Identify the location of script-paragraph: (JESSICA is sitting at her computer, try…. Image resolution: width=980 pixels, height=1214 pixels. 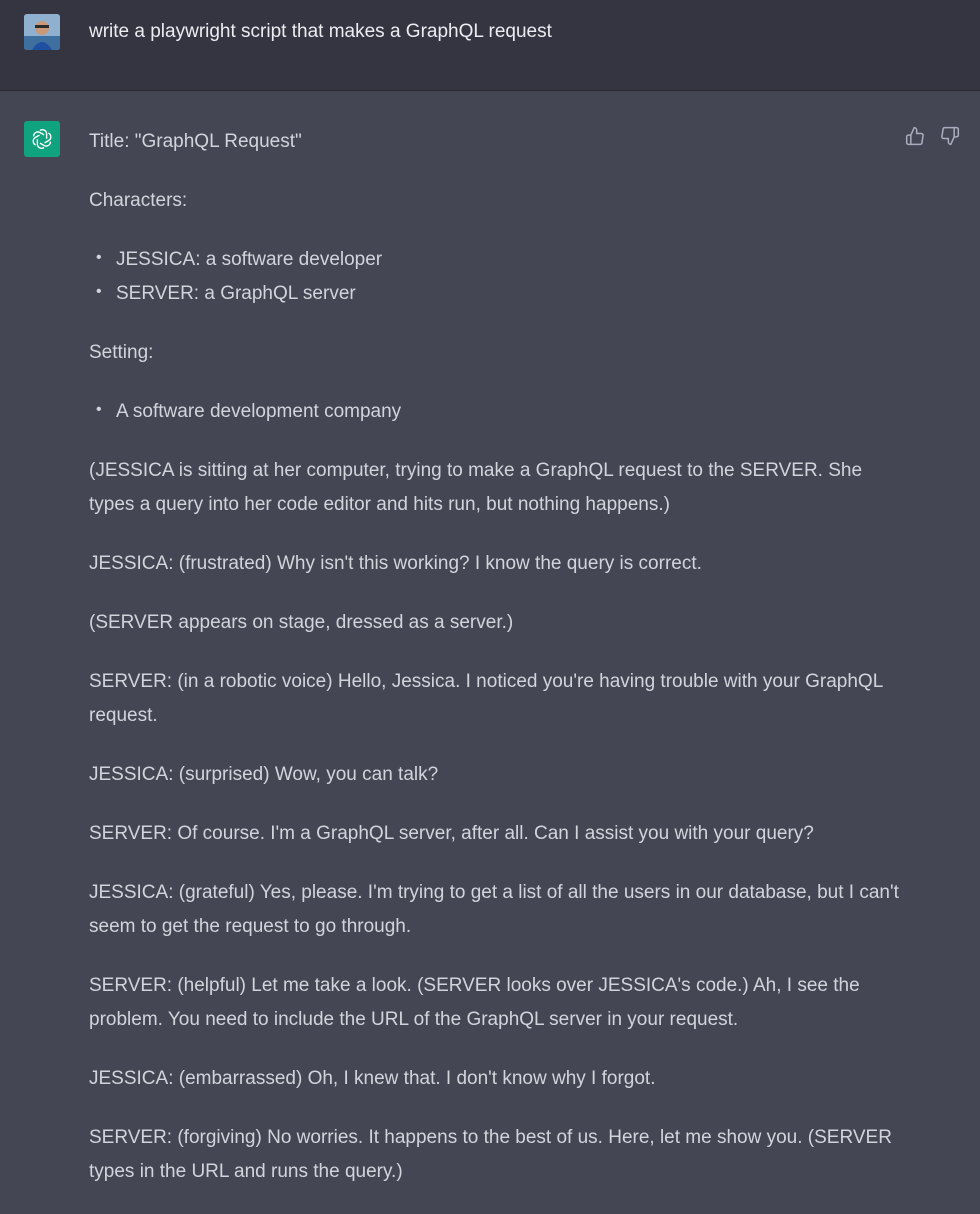
(476, 487).